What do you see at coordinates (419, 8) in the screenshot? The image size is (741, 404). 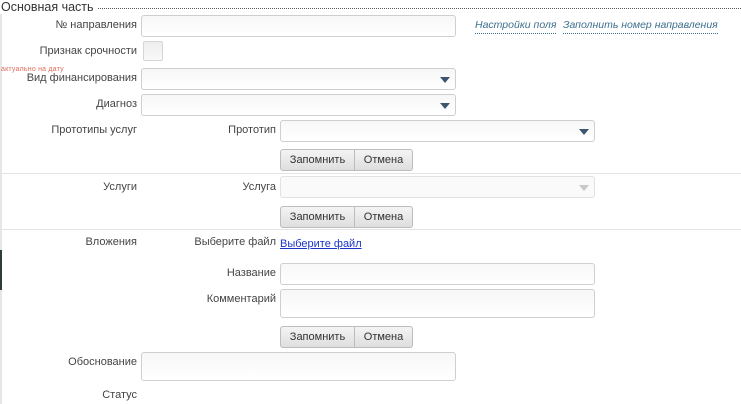 I see `section-divider` at bounding box center [419, 8].